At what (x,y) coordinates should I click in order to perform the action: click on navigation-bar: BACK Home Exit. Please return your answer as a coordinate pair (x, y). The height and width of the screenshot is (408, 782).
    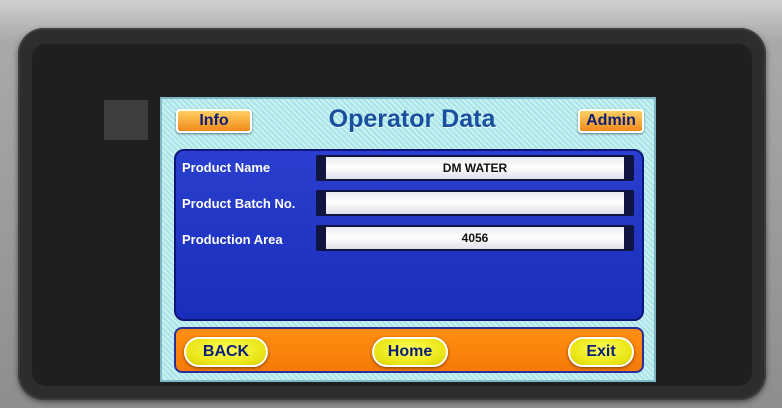
    Looking at the image, I should click on (409, 350).